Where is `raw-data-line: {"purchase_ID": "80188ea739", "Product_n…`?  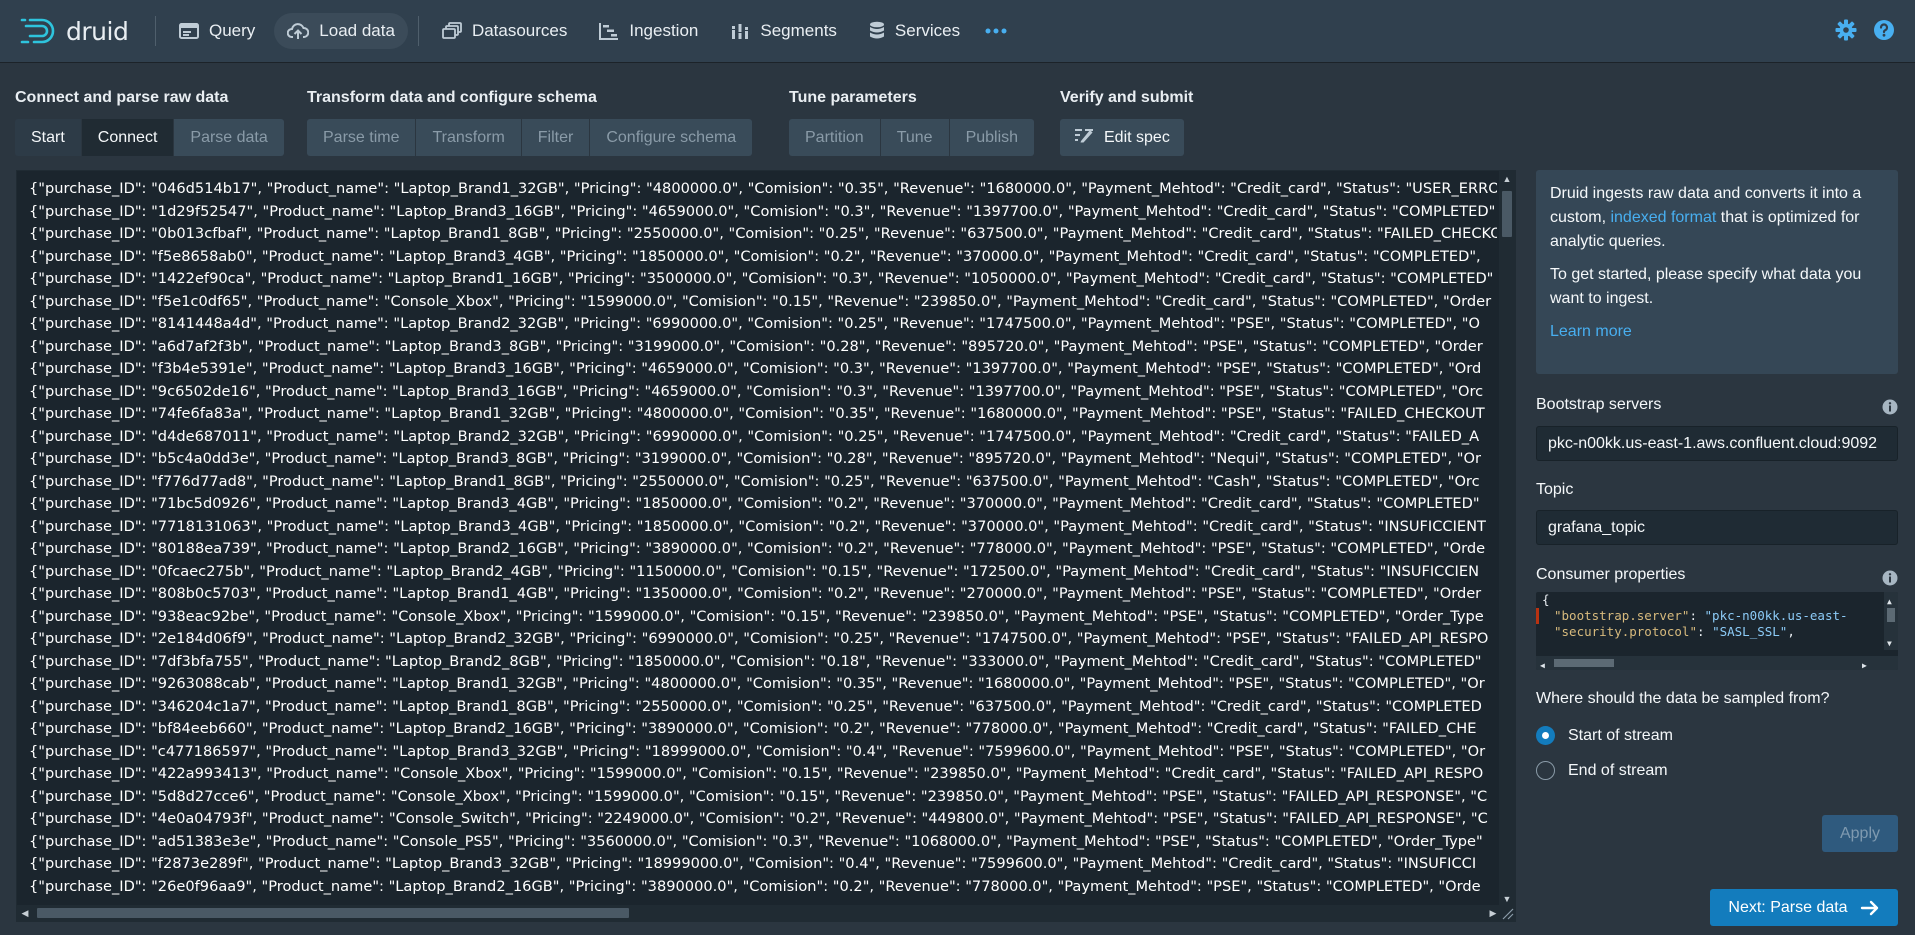 raw-data-line: {"purchase_ID": "80188ea739", "Product_n… is located at coordinates (757, 548).